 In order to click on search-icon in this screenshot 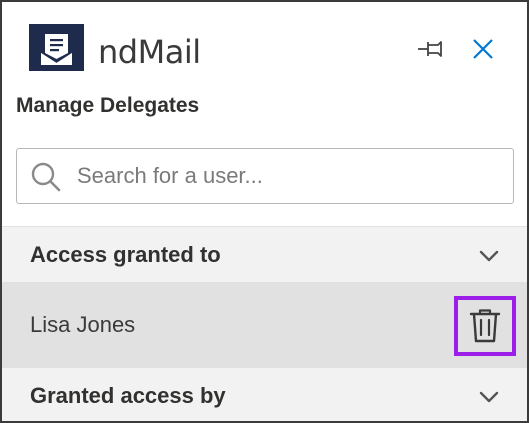, I will do `click(46, 177)`.